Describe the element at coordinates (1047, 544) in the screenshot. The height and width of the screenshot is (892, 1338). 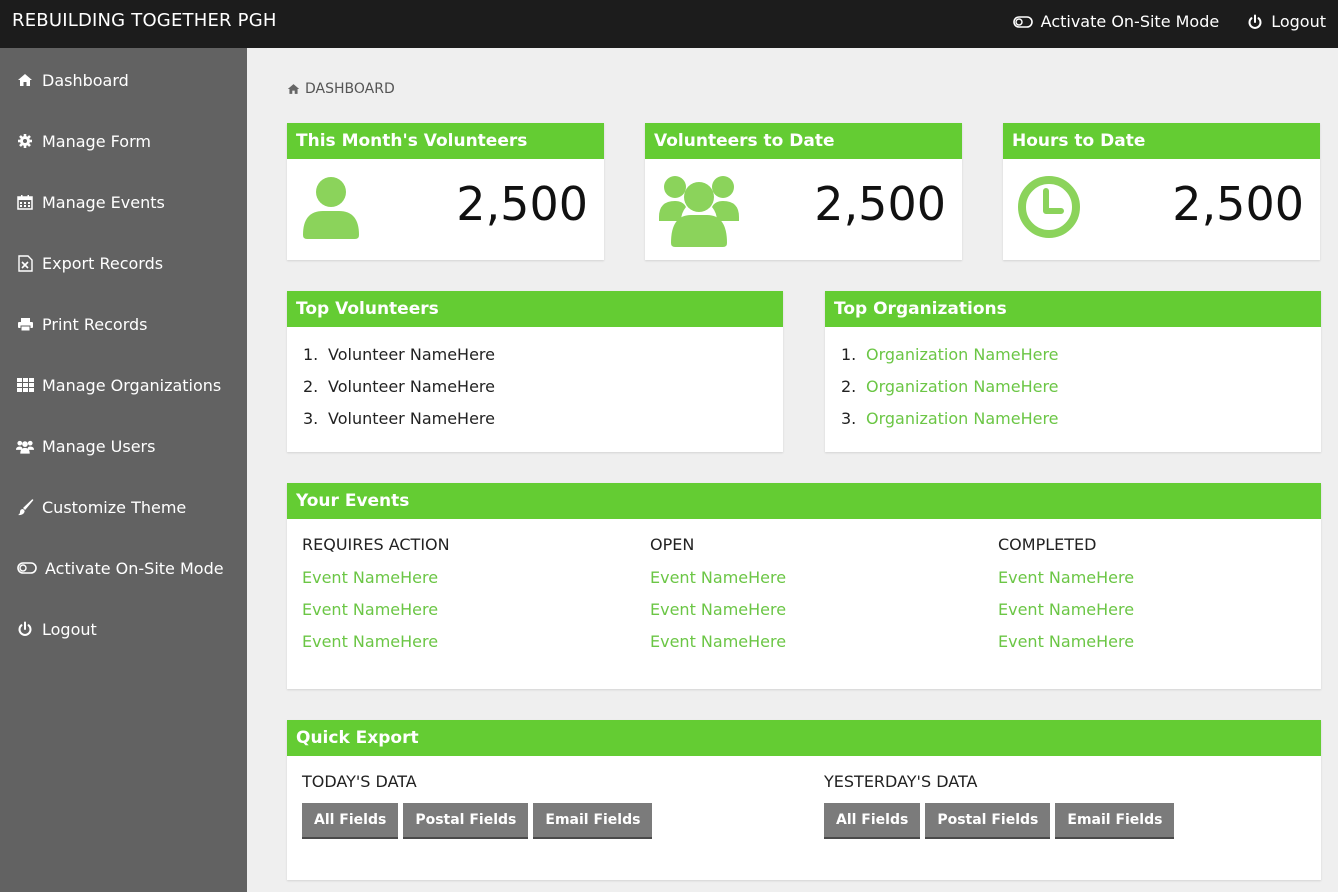
I see `column-title: COMPLETED` at that location.